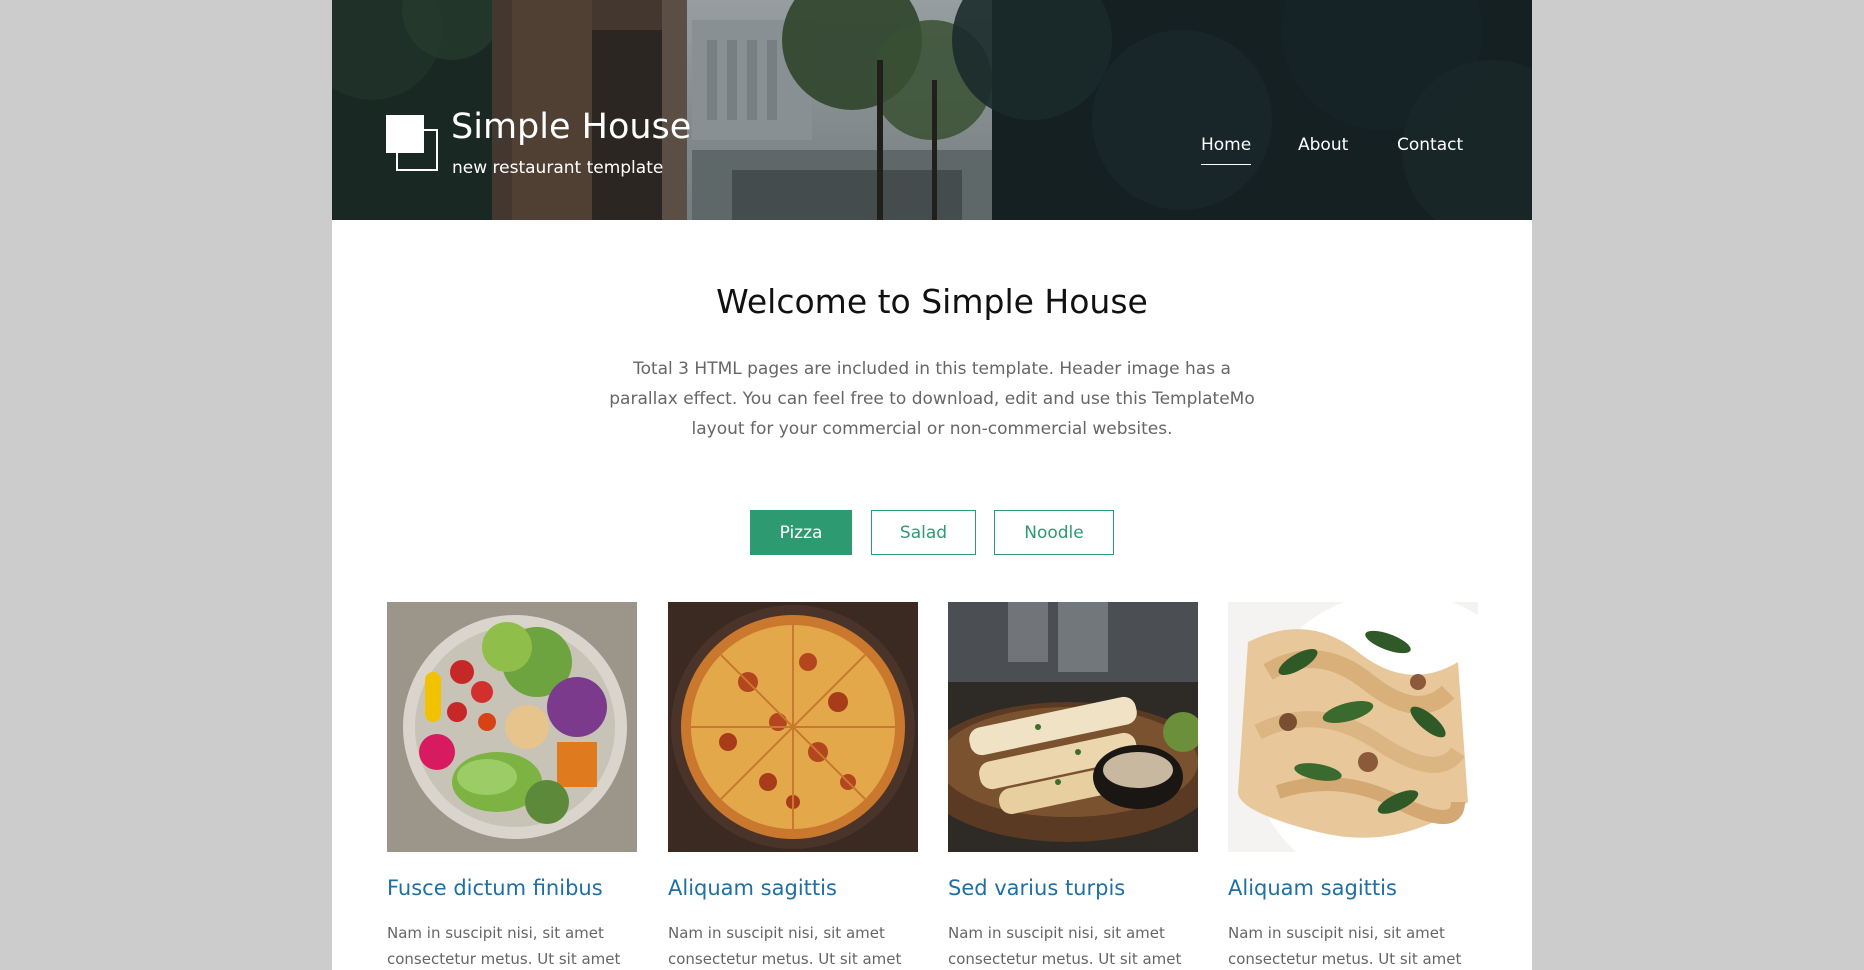  I want to click on nav-about: About, so click(1323, 145).